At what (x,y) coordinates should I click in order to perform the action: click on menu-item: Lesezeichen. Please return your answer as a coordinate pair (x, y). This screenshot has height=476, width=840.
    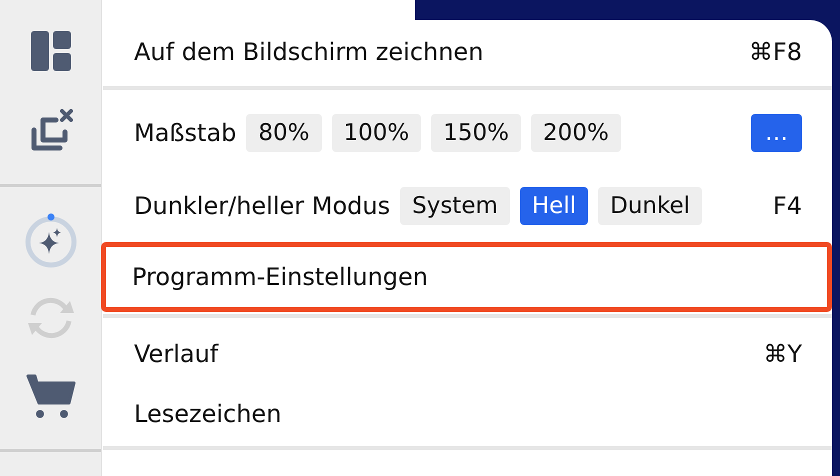
    Looking at the image, I should click on (467, 414).